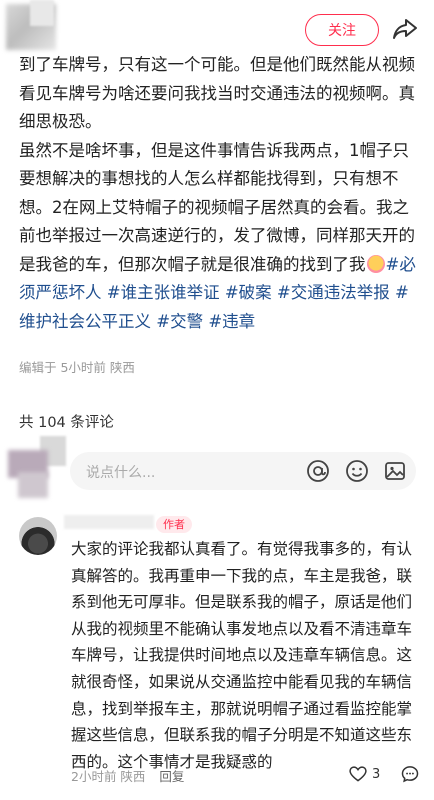 The image size is (434, 800). I want to click on emoji-icon, so click(357, 471).